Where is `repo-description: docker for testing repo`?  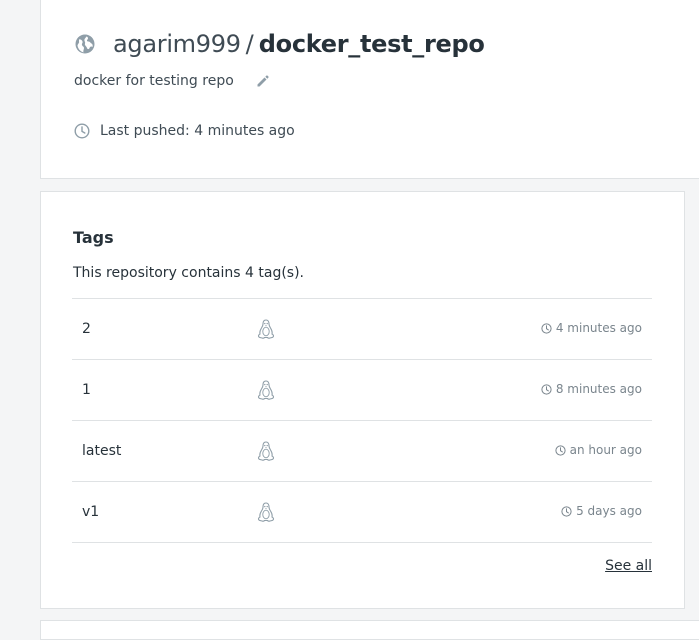 repo-description: docker for testing repo is located at coordinates (154, 81).